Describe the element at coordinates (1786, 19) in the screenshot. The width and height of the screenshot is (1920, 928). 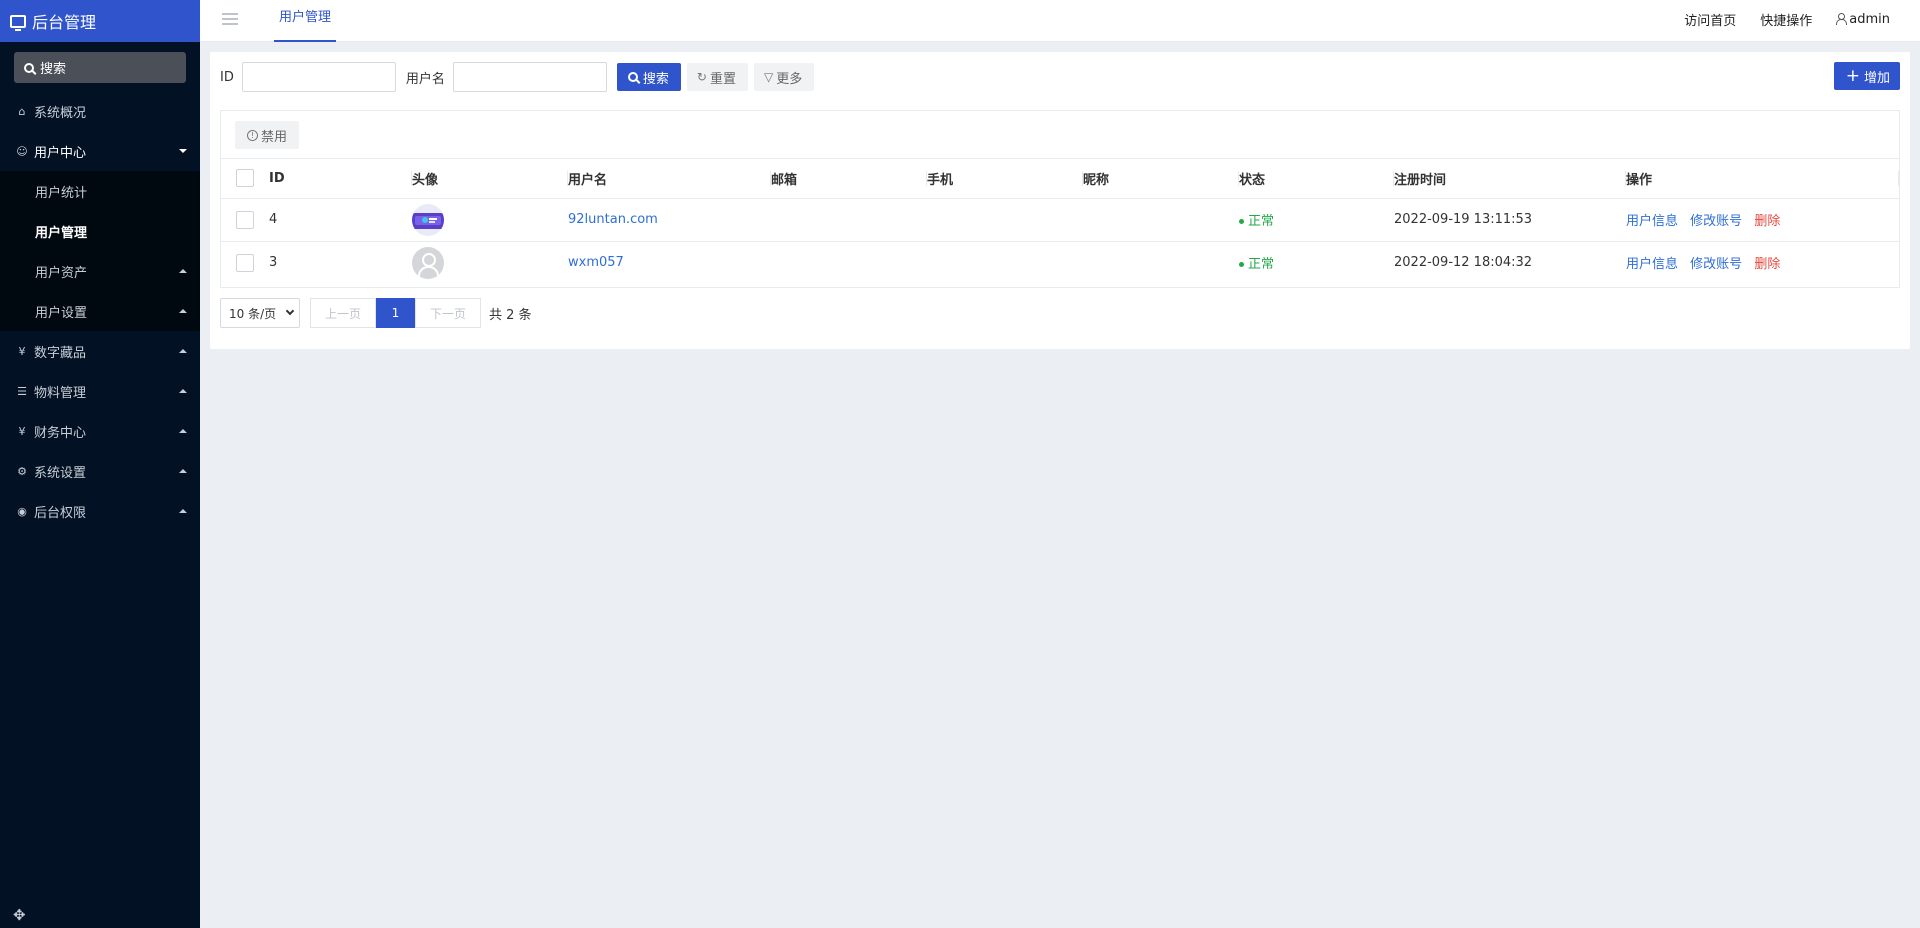
I see `quick-actions-link: 快捷操作` at that location.